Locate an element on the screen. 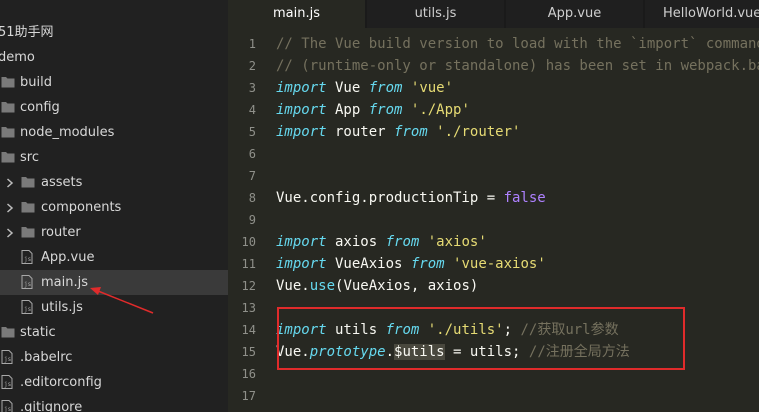 This screenshot has width=759, height=412. code-line: import router from './router' is located at coordinates (398, 132).